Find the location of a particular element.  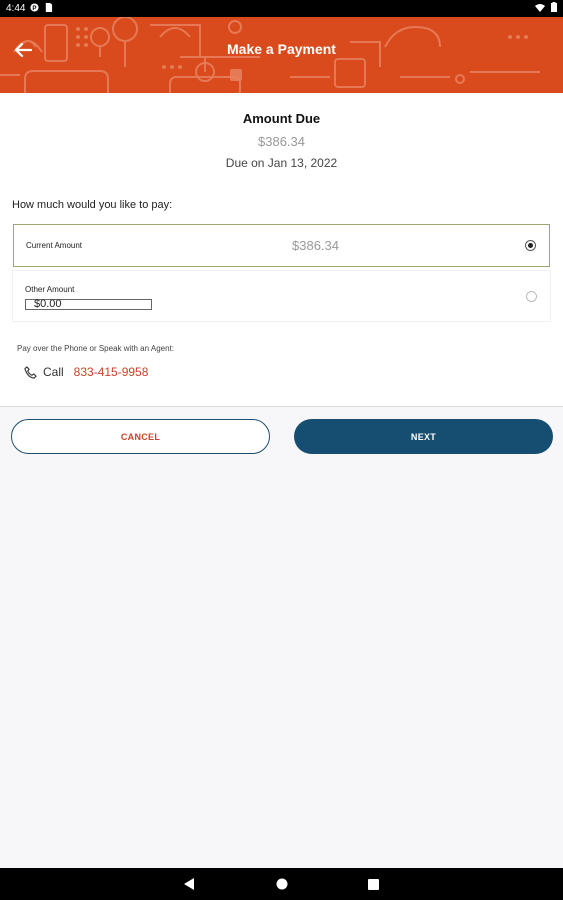

divider is located at coordinates (281, 406).